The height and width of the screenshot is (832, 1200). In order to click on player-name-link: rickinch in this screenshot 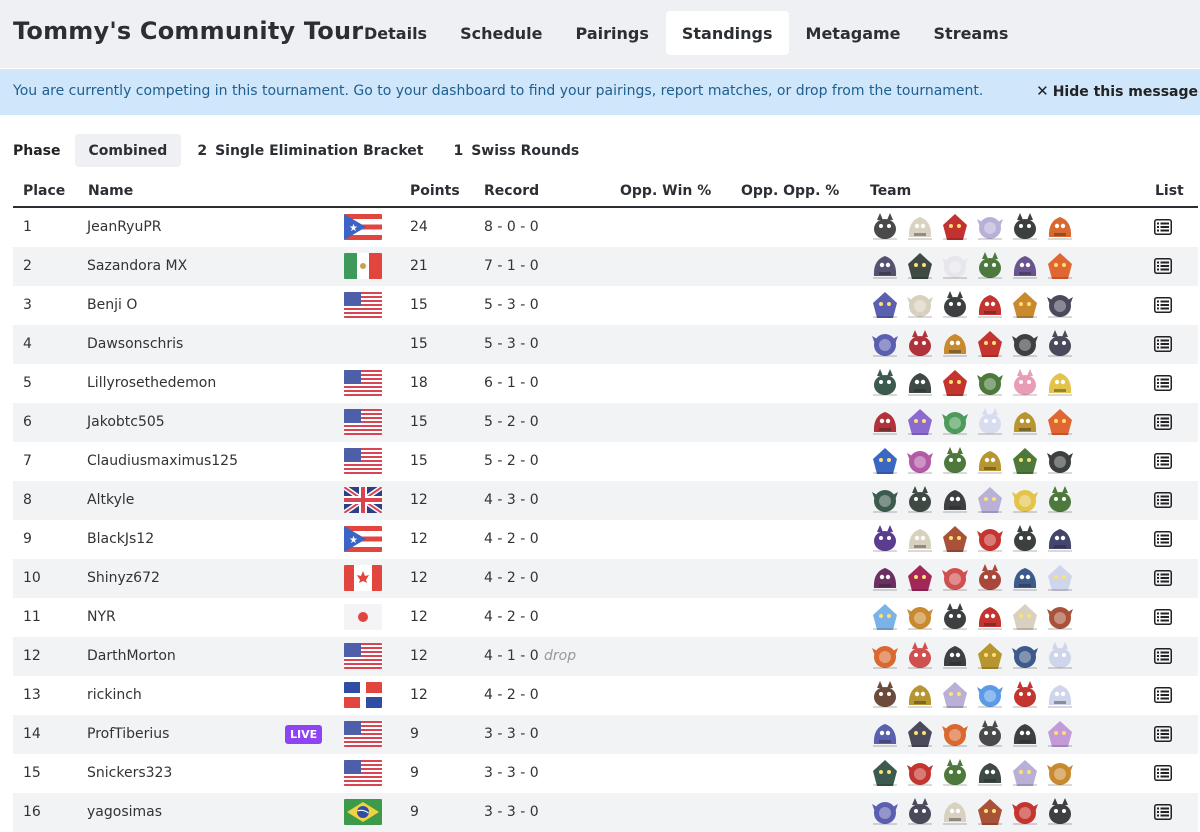, I will do `click(114, 695)`.